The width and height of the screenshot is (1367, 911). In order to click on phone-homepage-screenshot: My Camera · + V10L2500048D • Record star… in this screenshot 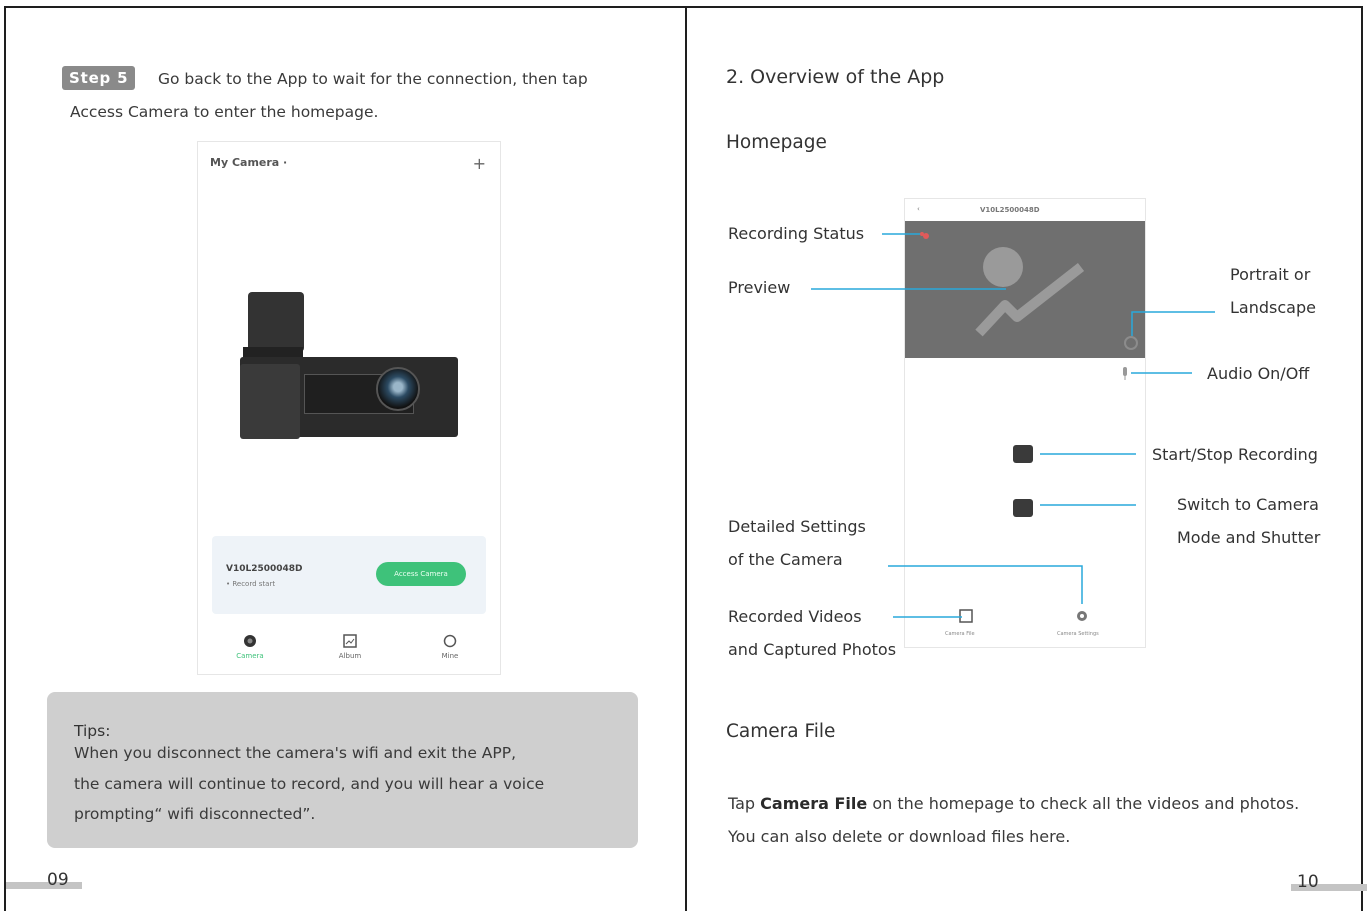, I will do `click(349, 408)`.